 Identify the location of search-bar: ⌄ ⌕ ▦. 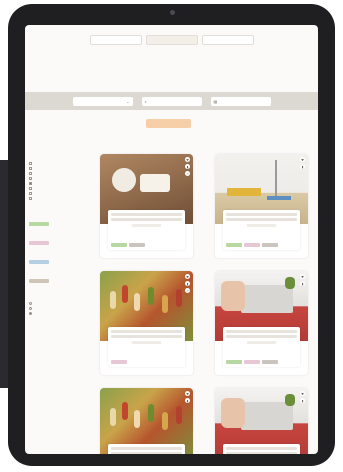
(171, 101).